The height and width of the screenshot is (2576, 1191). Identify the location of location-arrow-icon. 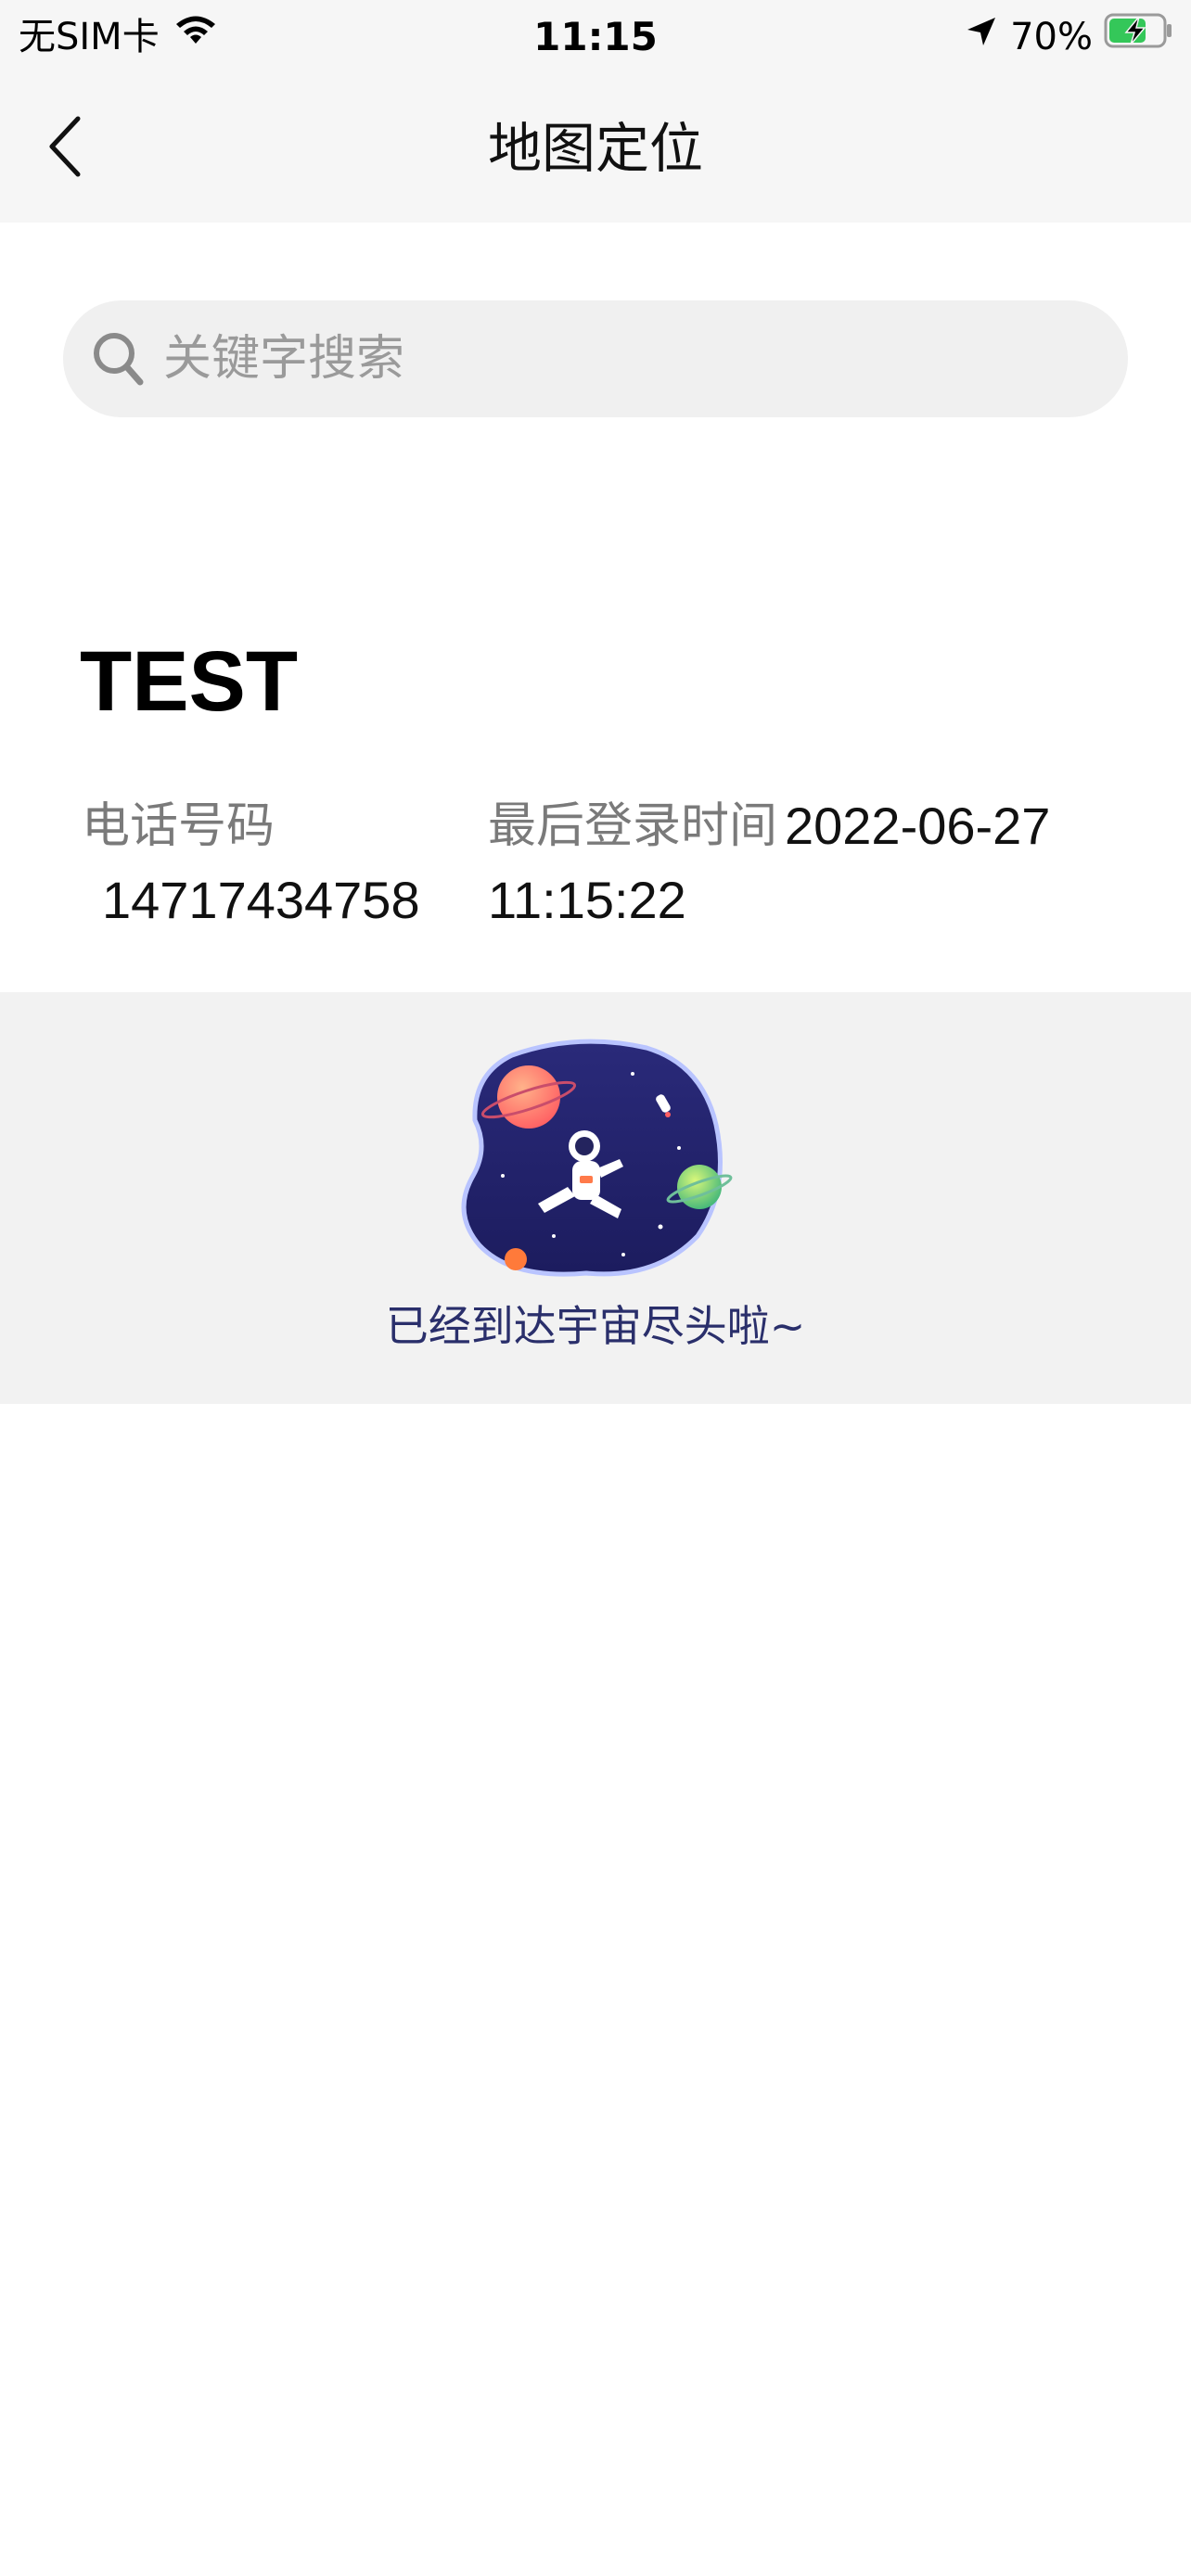
(981, 37).